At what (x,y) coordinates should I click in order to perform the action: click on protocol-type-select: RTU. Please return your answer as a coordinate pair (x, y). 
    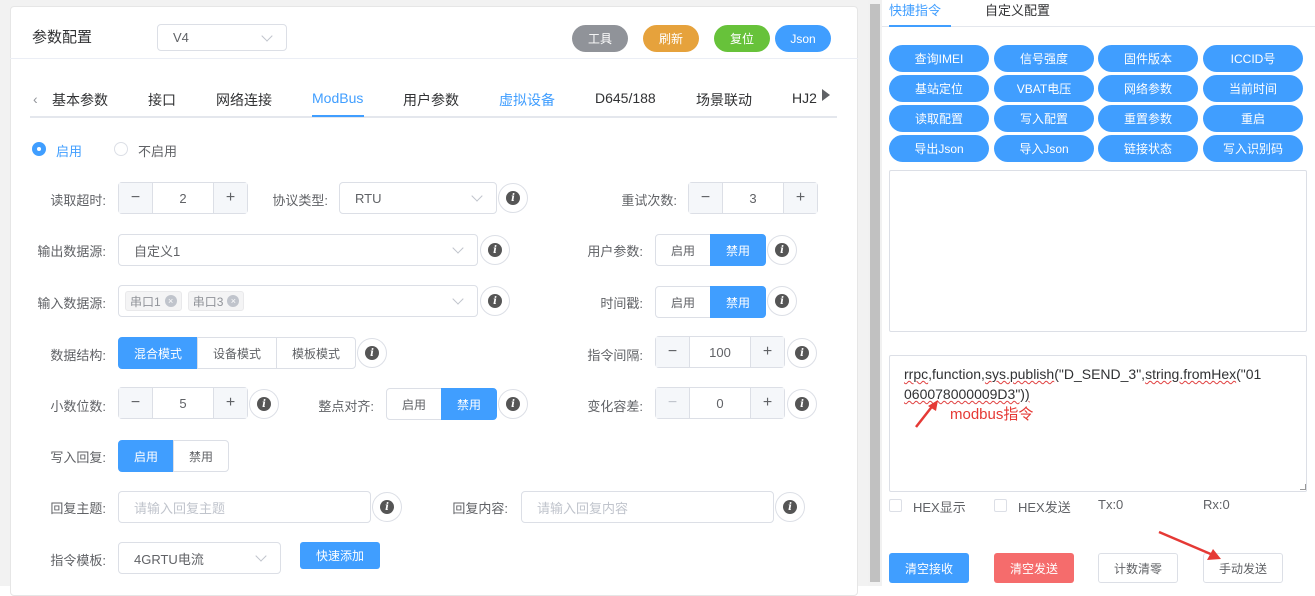
    Looking at the image, I should click on (418, 198).